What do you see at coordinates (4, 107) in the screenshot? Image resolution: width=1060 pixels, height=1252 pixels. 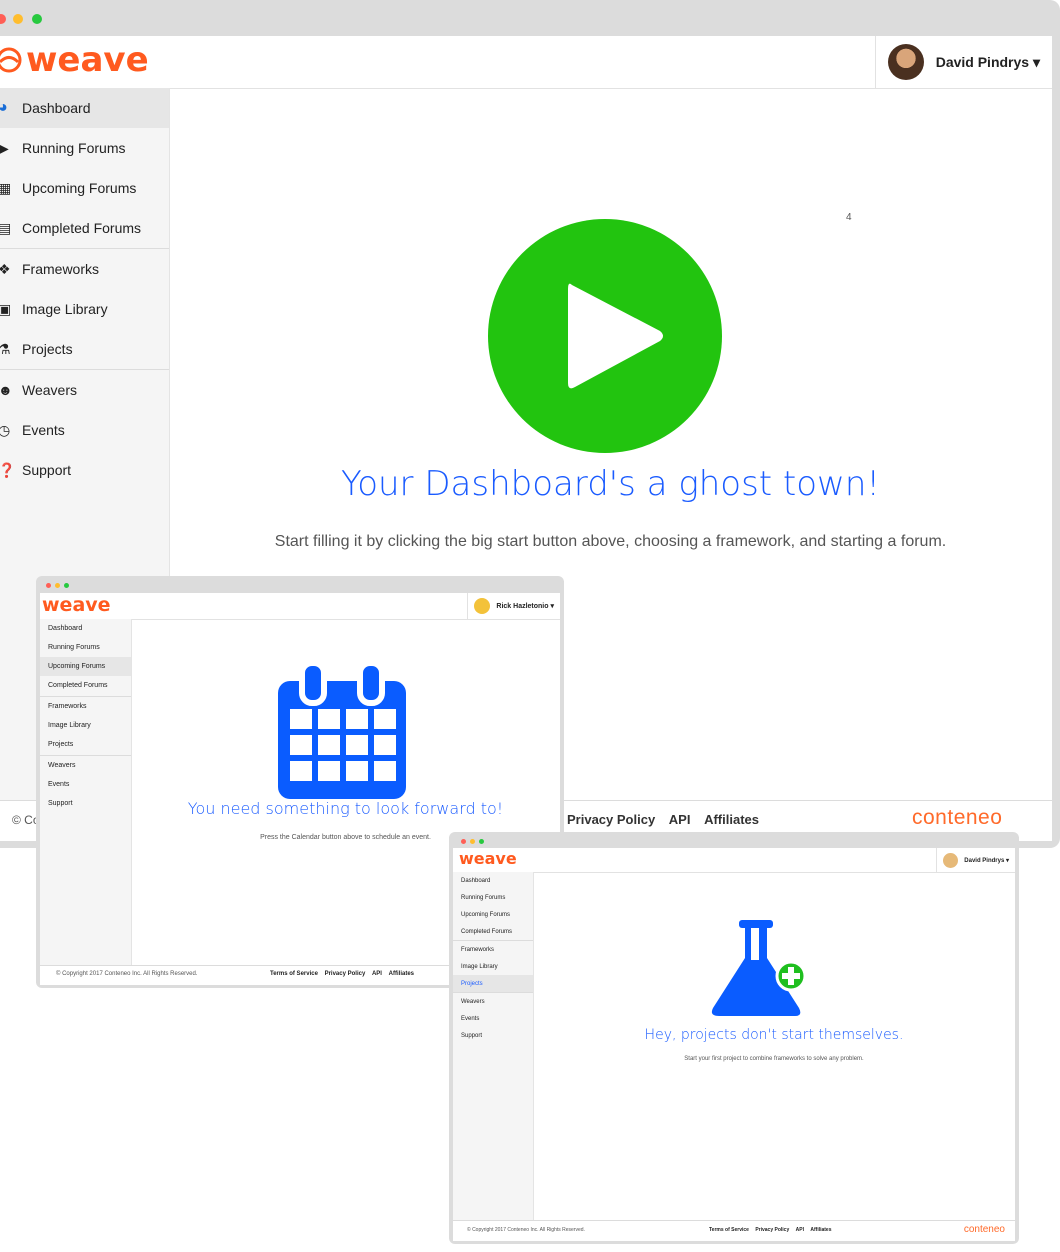 I see `dashboard-icon: ◕` at bounding box center [4, 107].